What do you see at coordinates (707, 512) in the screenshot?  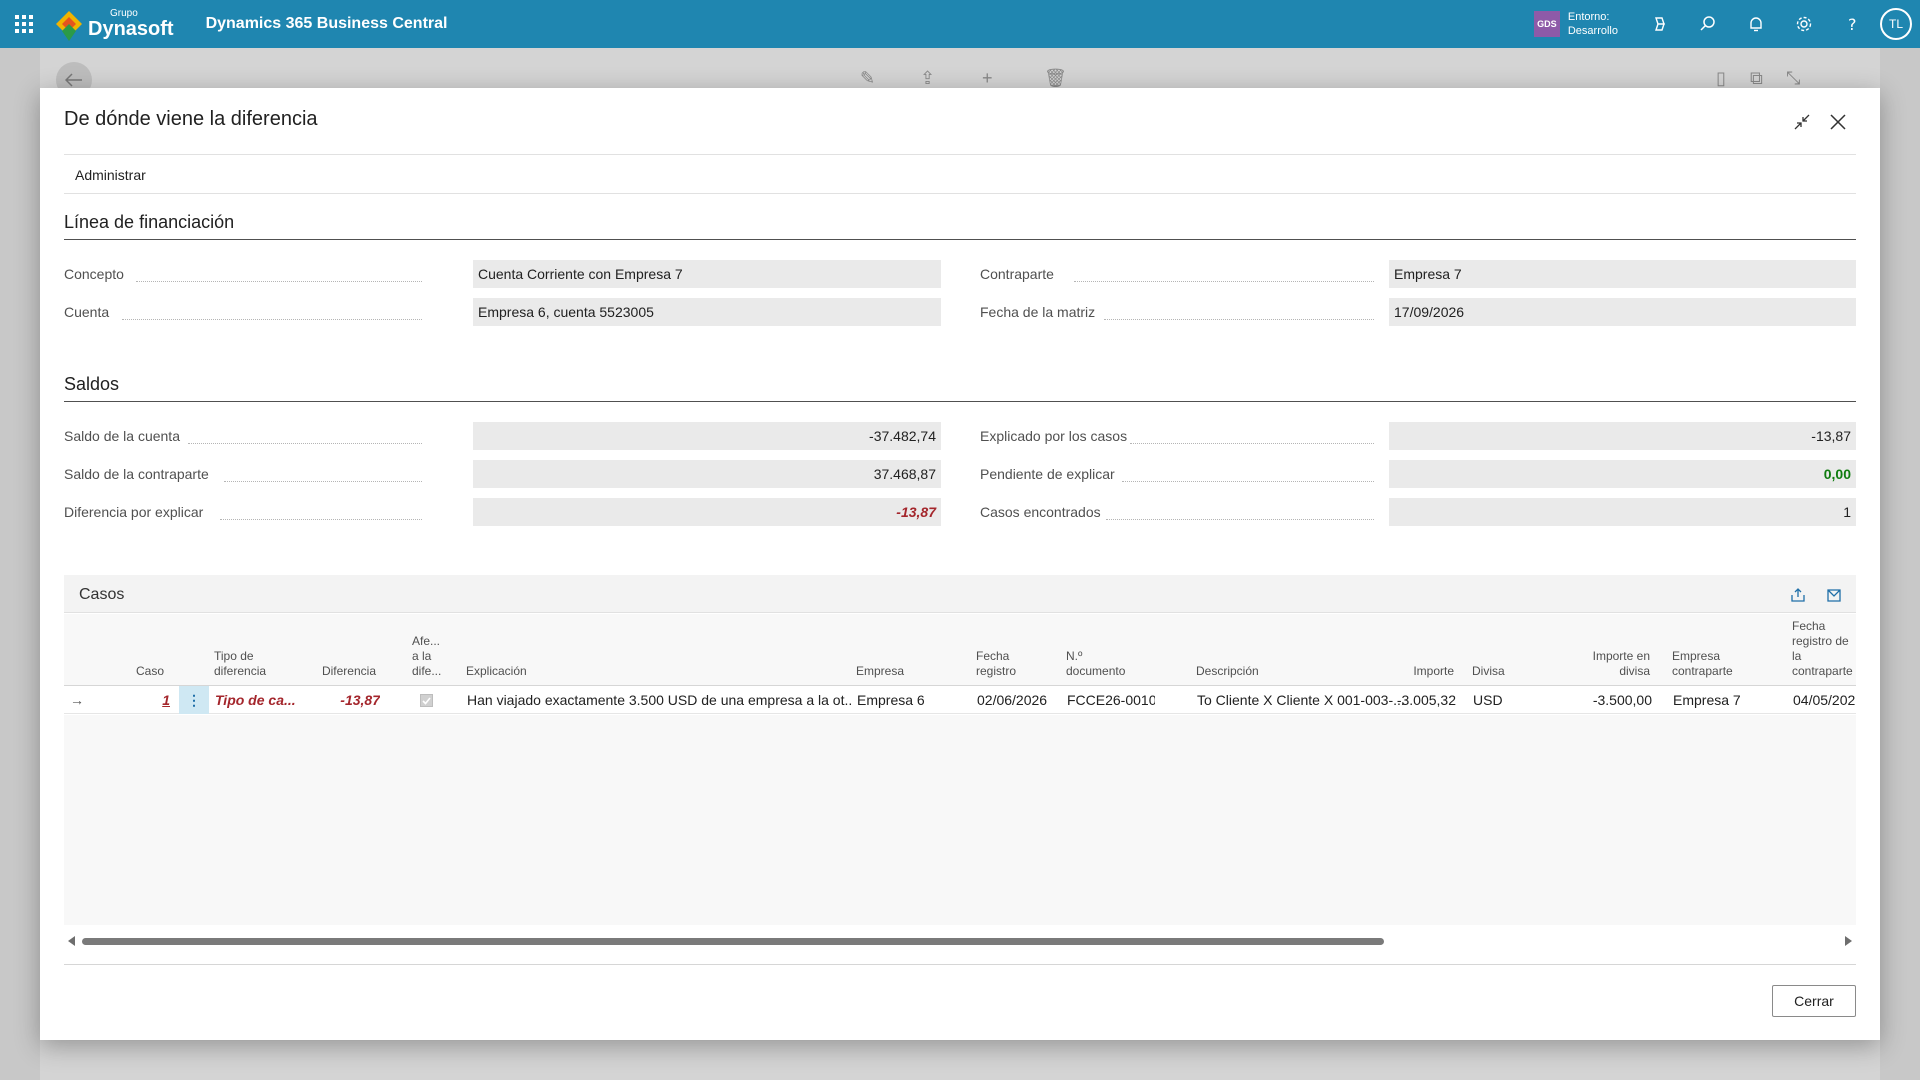 I see `diferencia-field: -13,87` at bounding box center [707, 512].